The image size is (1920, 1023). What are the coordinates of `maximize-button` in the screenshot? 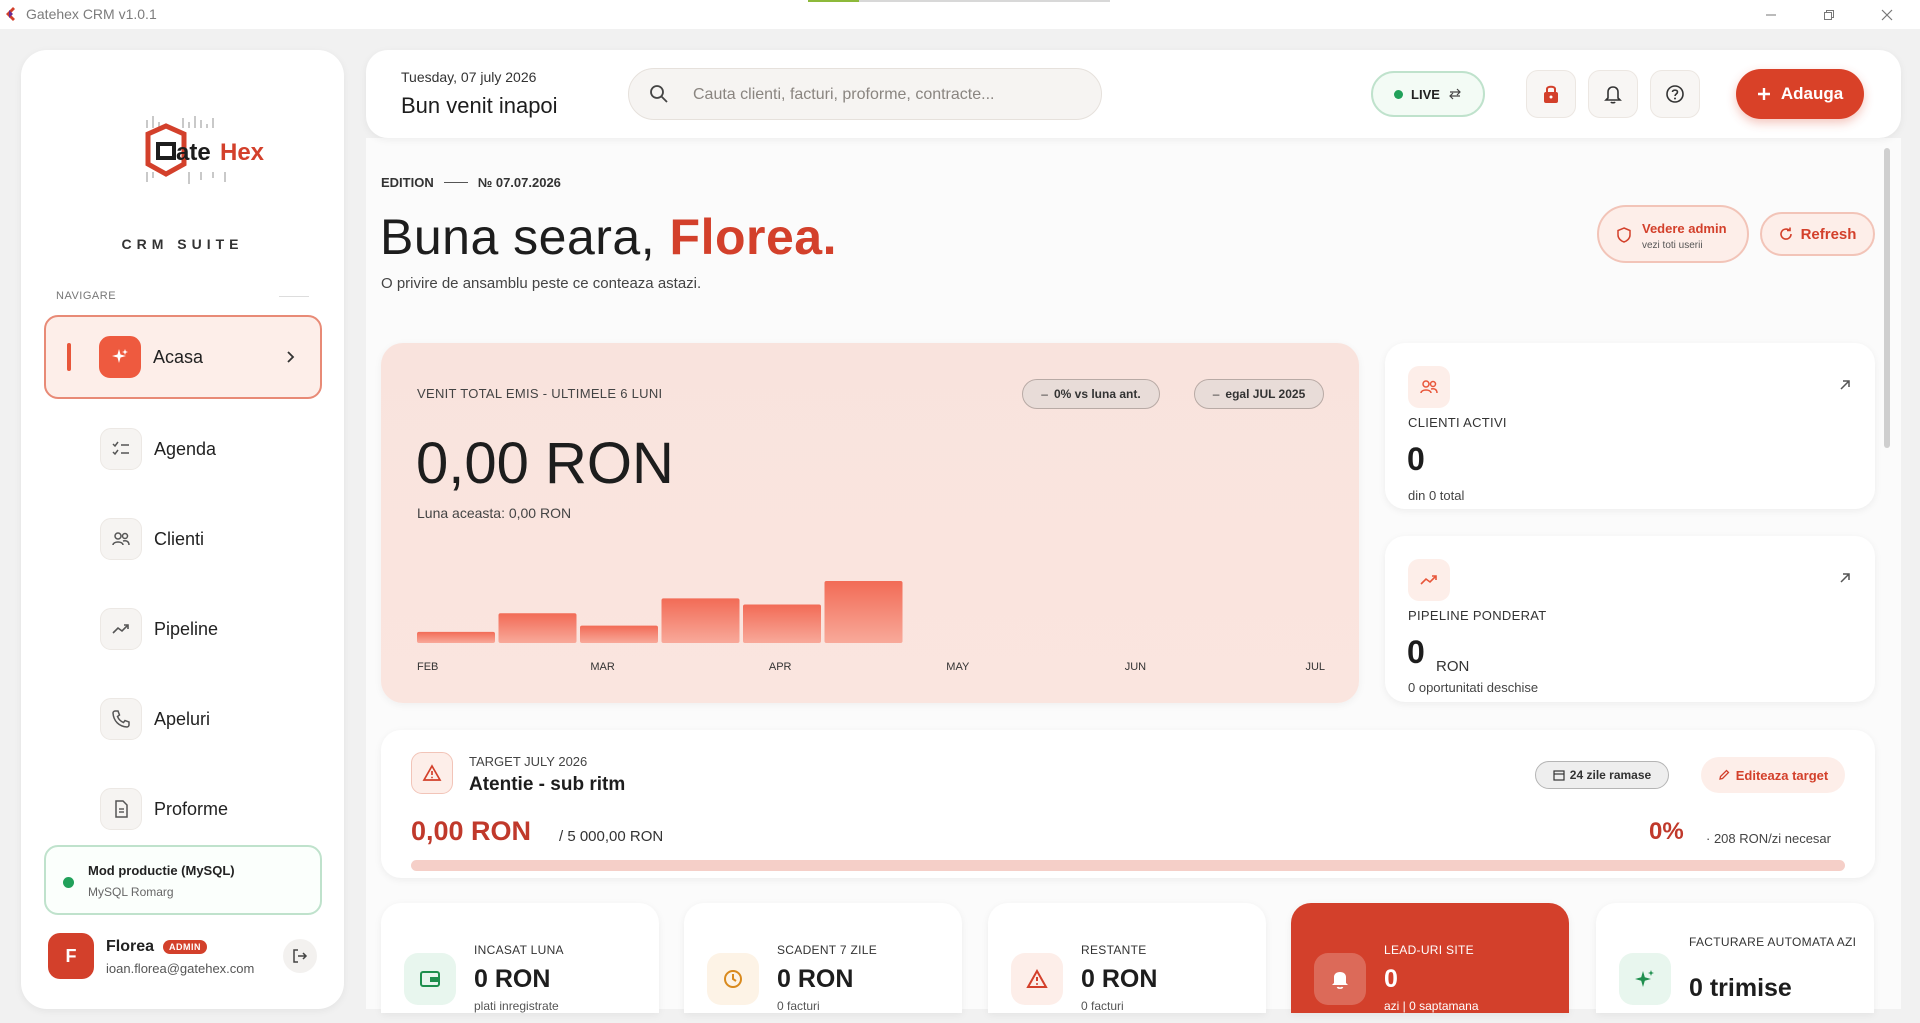 It's located at (1829, 14).